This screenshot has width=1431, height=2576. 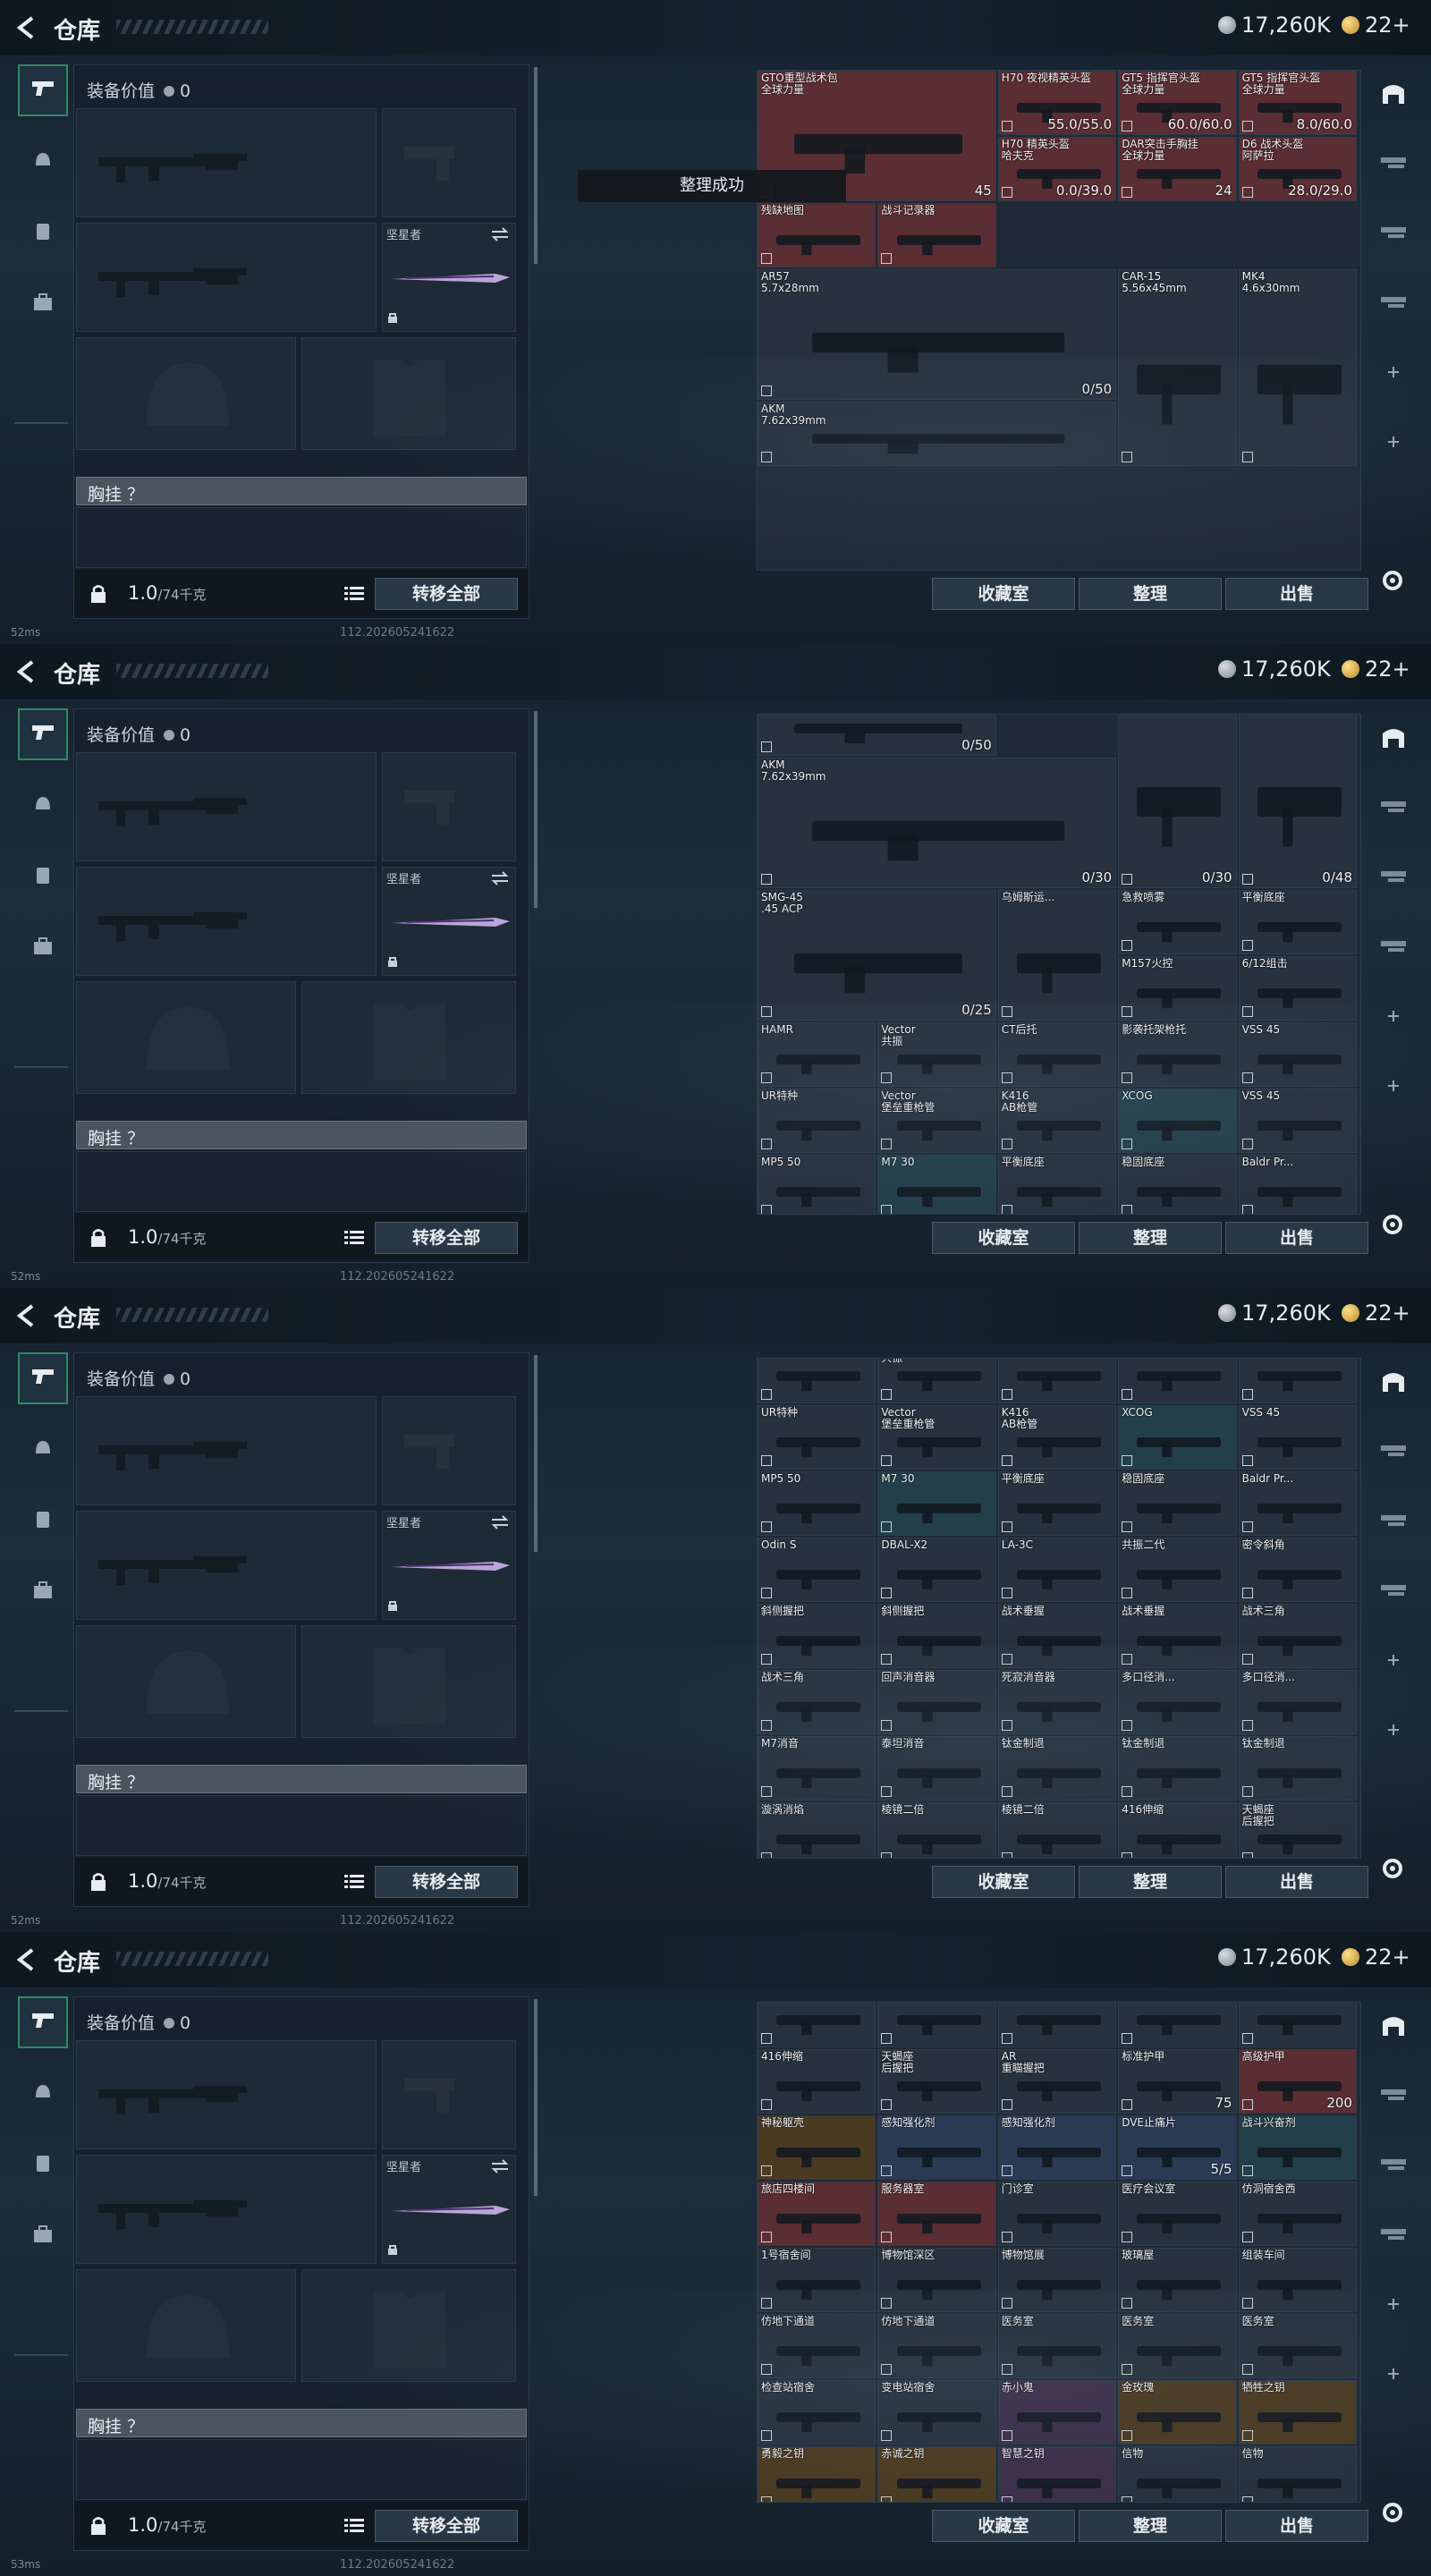 What do you see at coordinates (447, 594) in the screenshot?
I see `transfer-all-button: 转移全部` at bounding box center [447, 594].